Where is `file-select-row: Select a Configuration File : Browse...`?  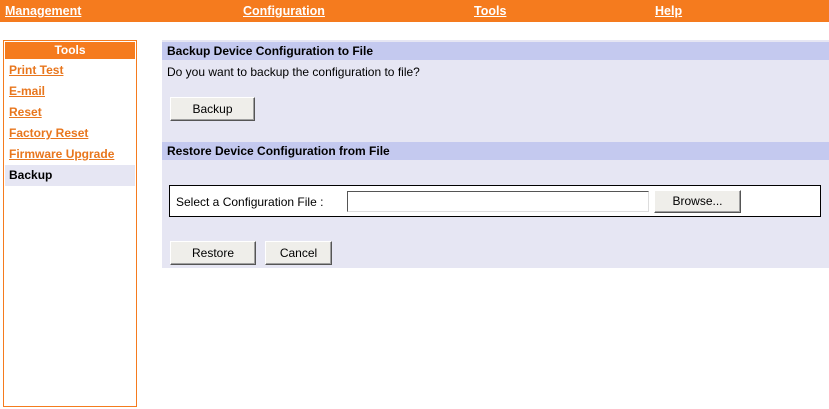 file-select-row: Select a Configuration File : Browse... is located at coordinates (495, 201).